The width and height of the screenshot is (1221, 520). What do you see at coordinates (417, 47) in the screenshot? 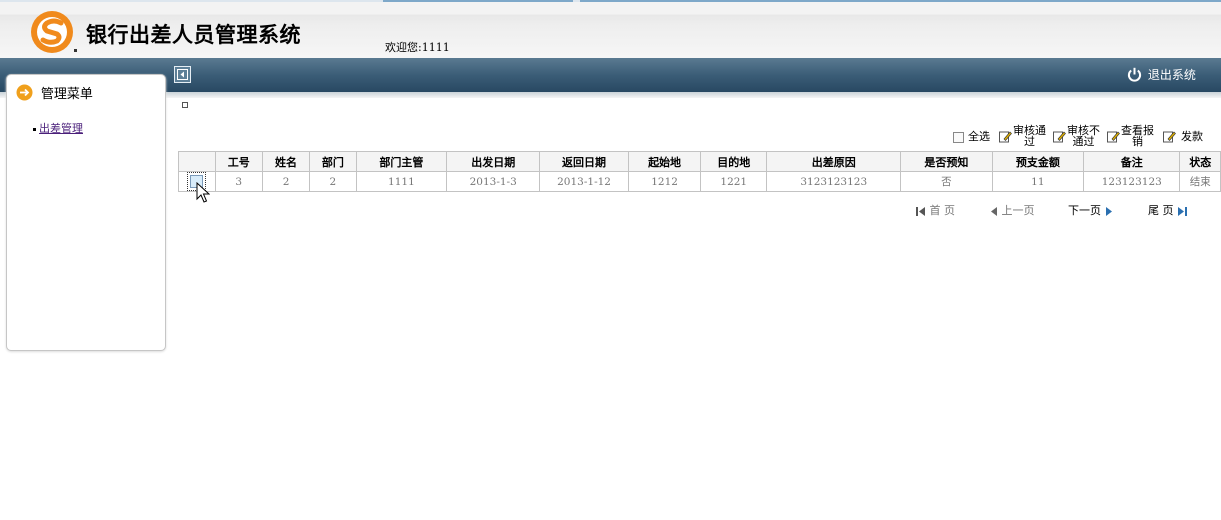
I see `welcome-text: 欢迎您:1111` at bounding box center [417, 47].